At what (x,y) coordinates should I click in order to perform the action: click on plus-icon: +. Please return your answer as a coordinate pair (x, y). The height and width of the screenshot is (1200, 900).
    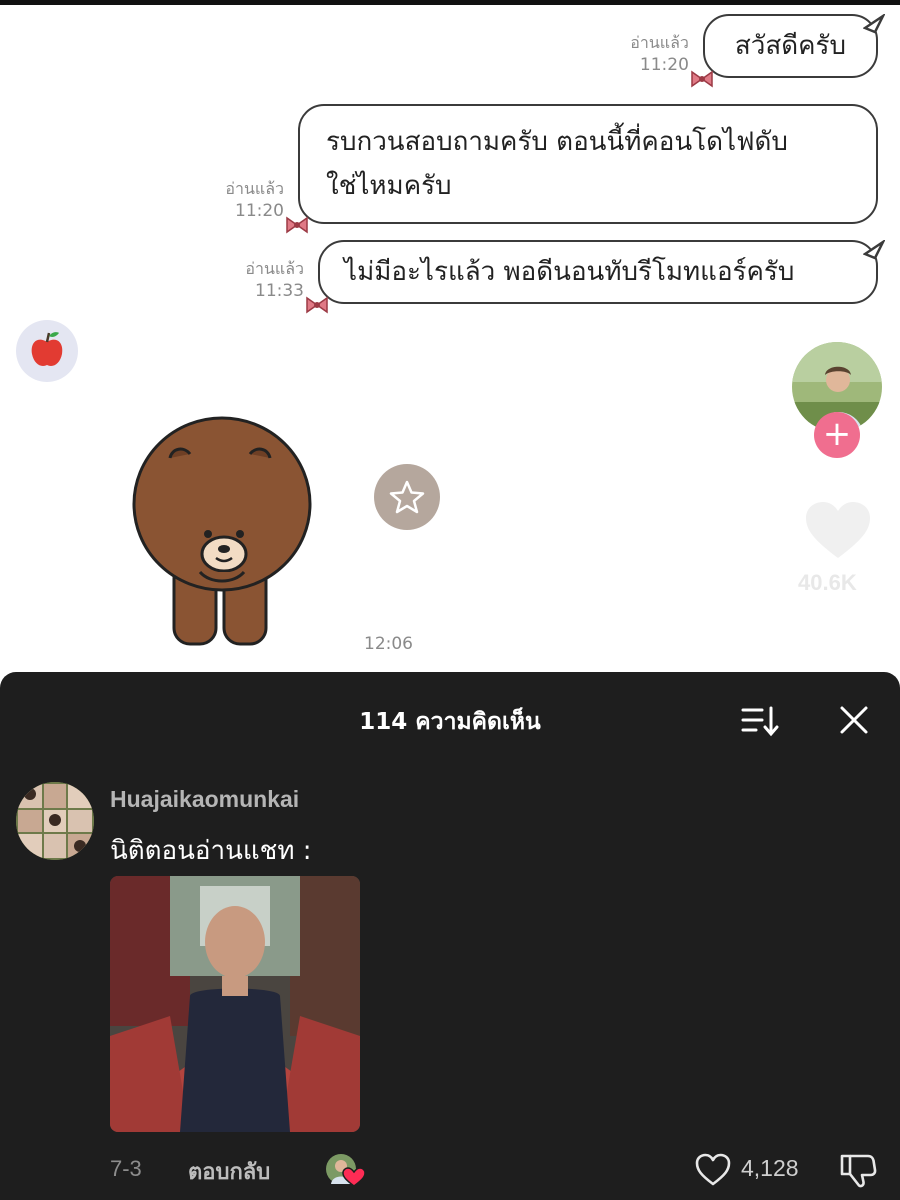
    Looking at the image, I should click on (837, 434).